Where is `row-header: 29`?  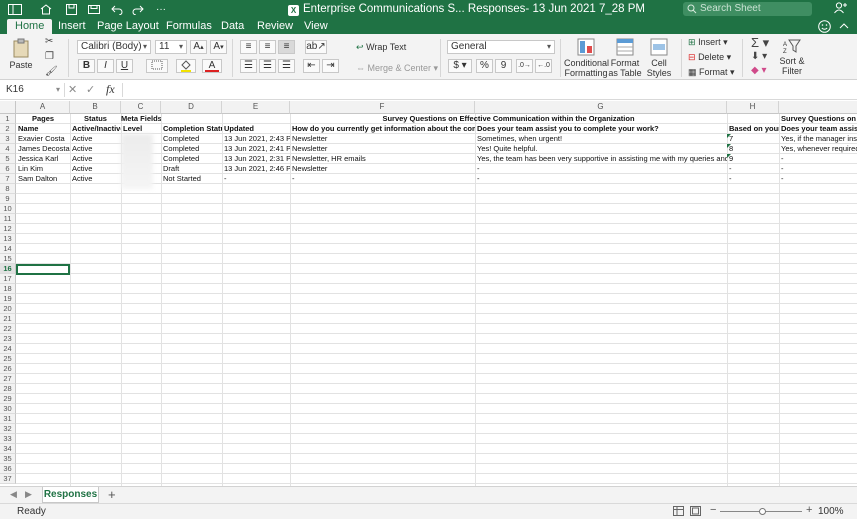
row-header: 29 is located at coordinates (8, 399).